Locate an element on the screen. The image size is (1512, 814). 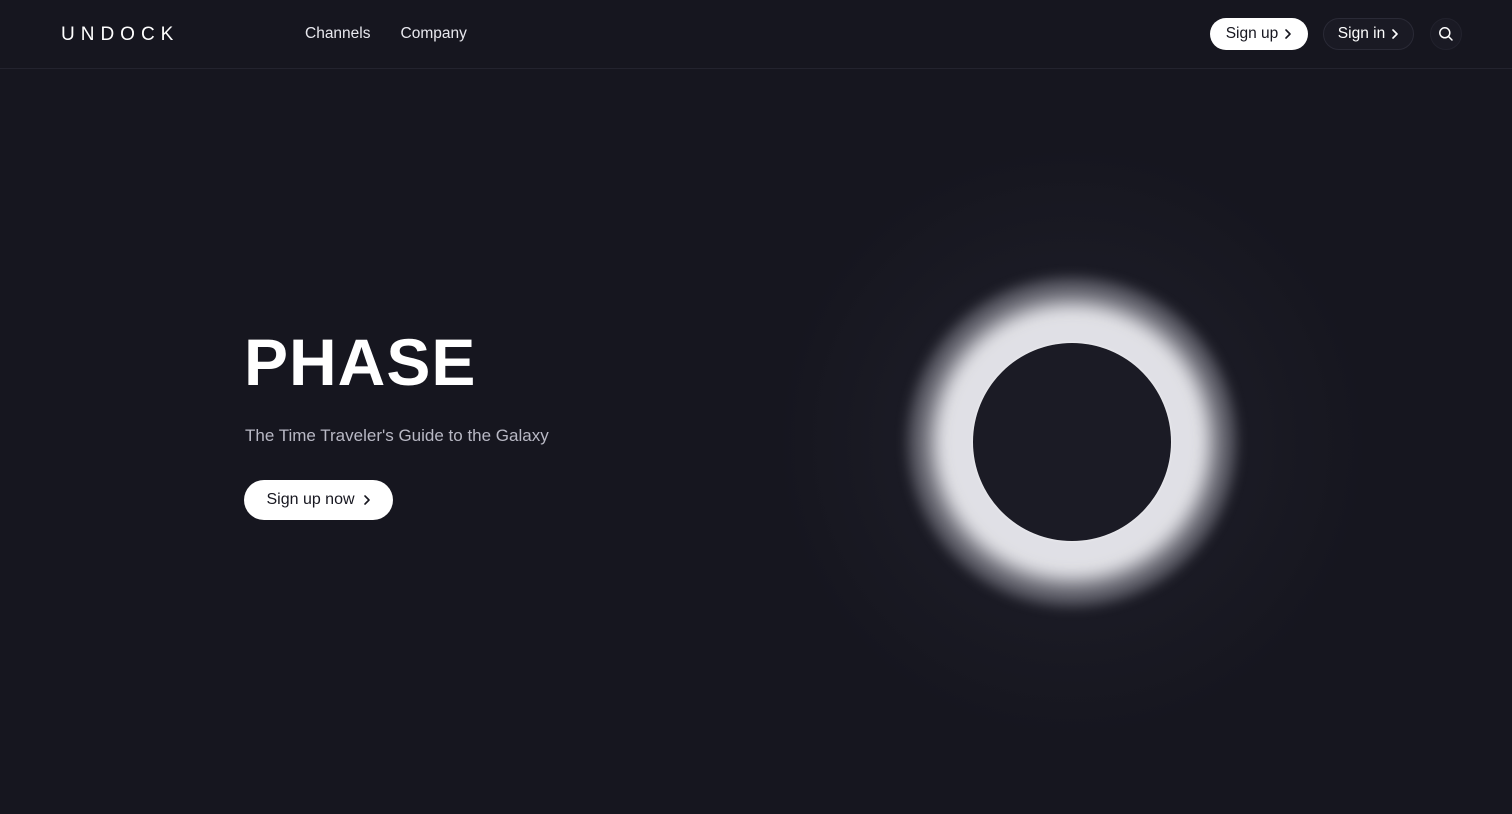
hero-subtitle: The Time Traveler's Guide to the Galaxy is located at coordinates (397, 435).